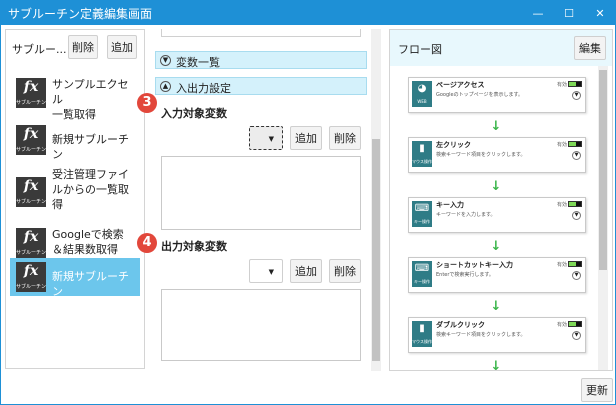  Describe the element at coordinates (465, 275) in the screenshot. I see `flow-step-description: Enterで検索実行します。` at that location.